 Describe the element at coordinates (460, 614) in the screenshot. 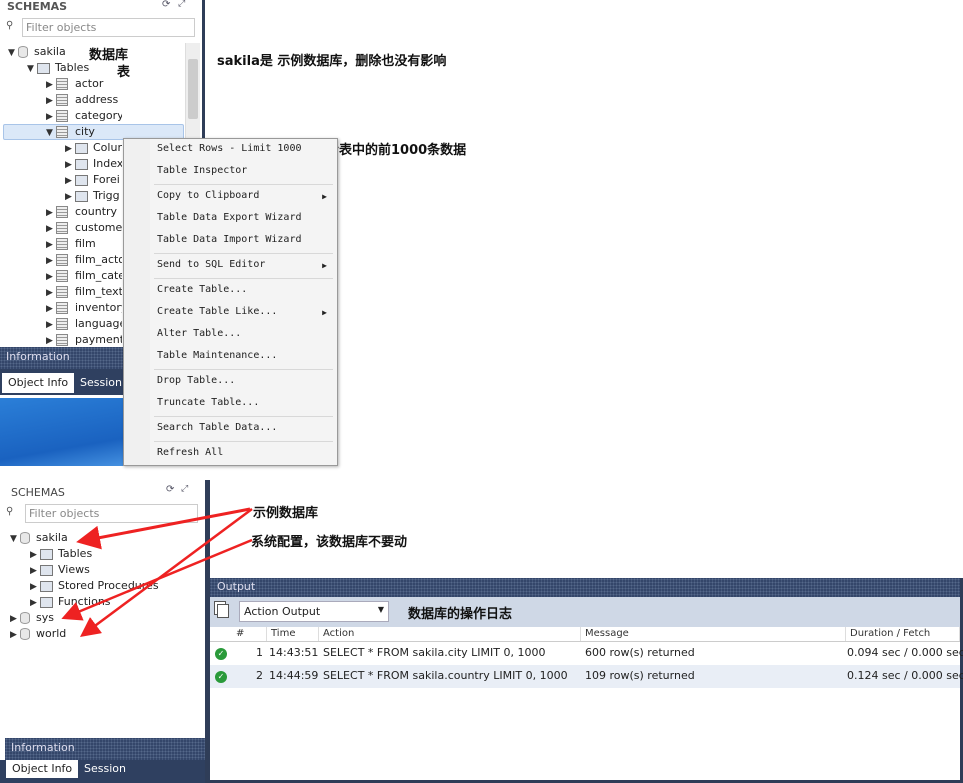

I see `note-log: 数据库的操作日志` at that location.